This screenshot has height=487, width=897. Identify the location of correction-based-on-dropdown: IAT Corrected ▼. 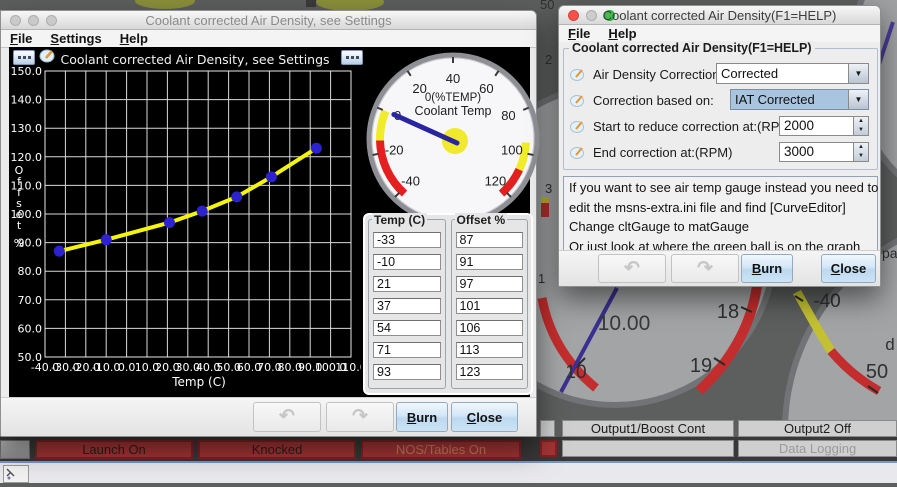
(799, 99).